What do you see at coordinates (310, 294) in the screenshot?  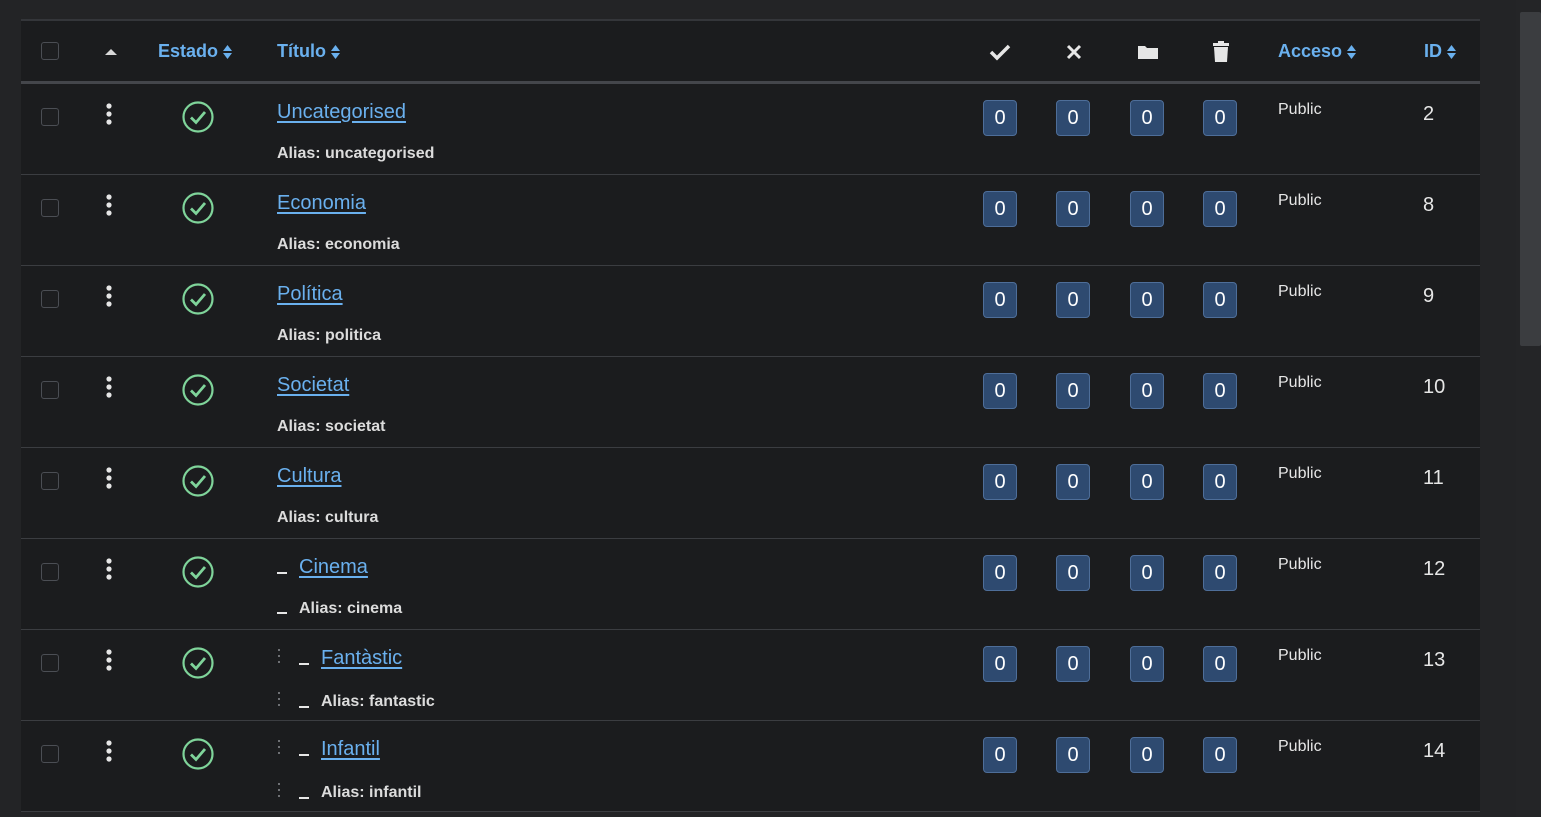 I see `category-title-link: Política` at bounding box center [310, 294].